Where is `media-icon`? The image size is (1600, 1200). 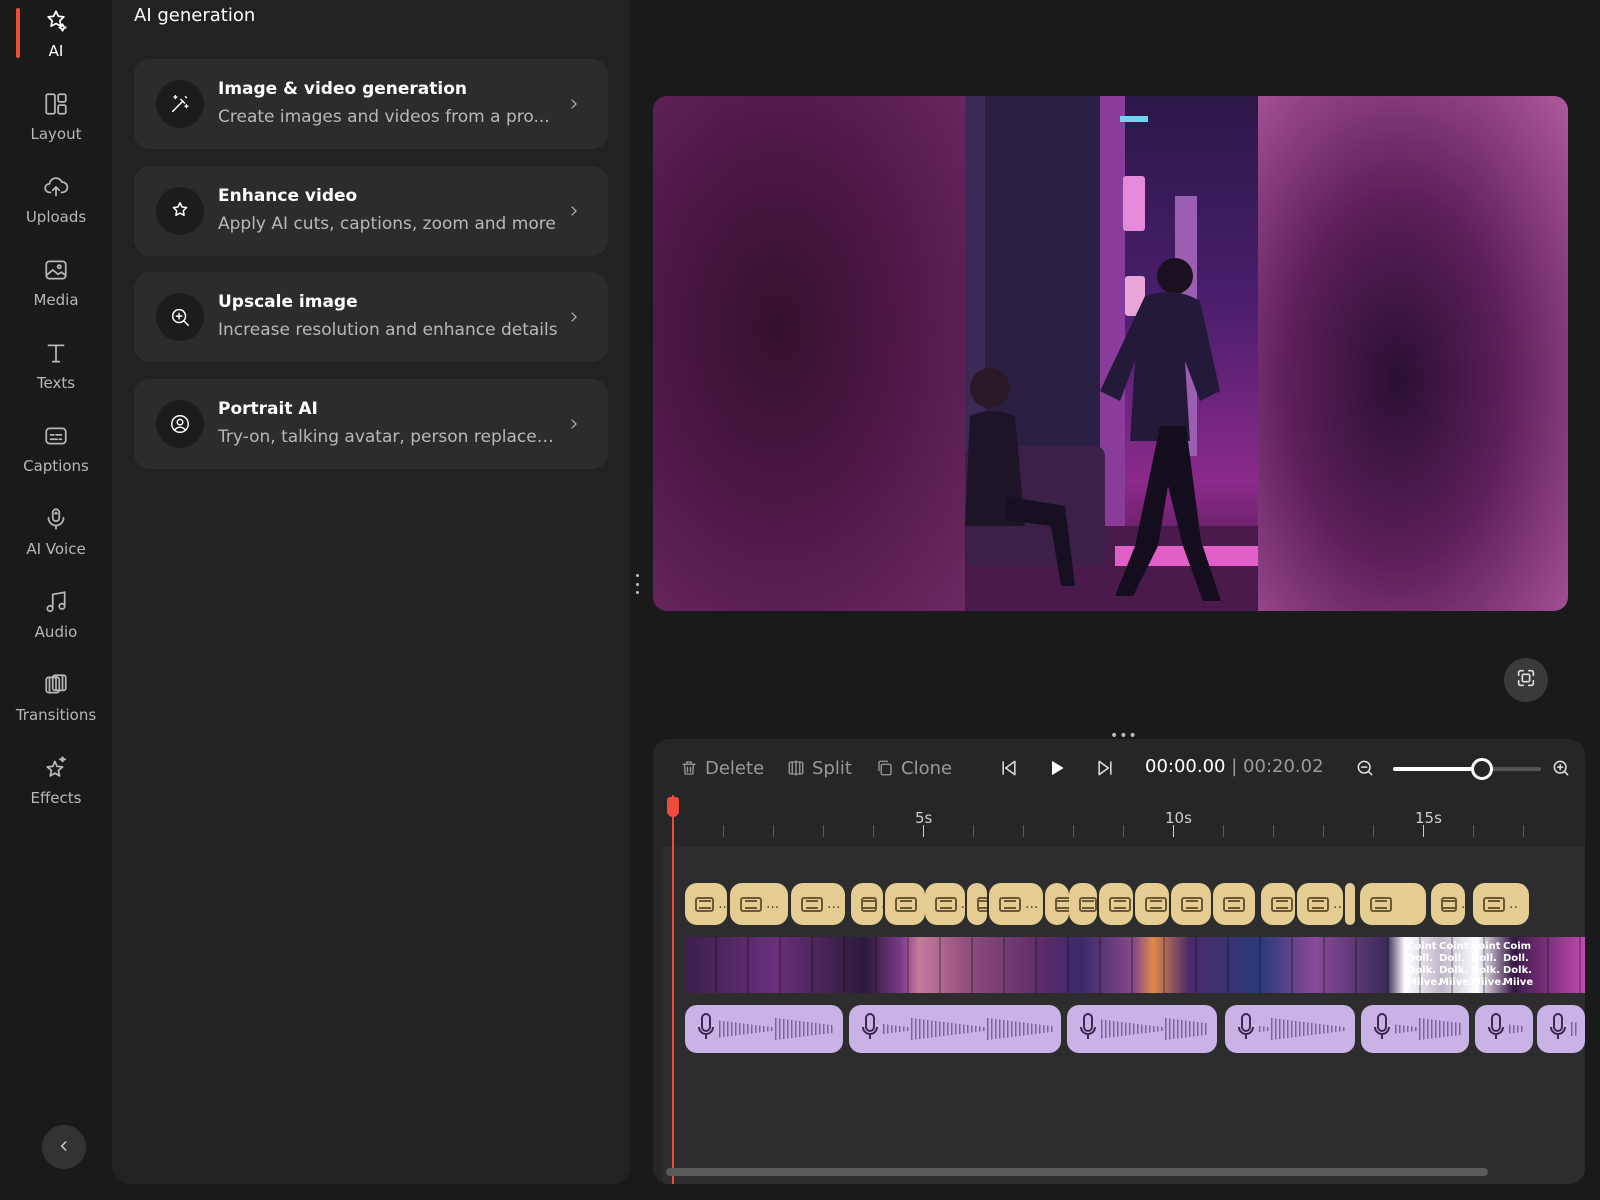
media-icon is located at coordinates (56, 270).